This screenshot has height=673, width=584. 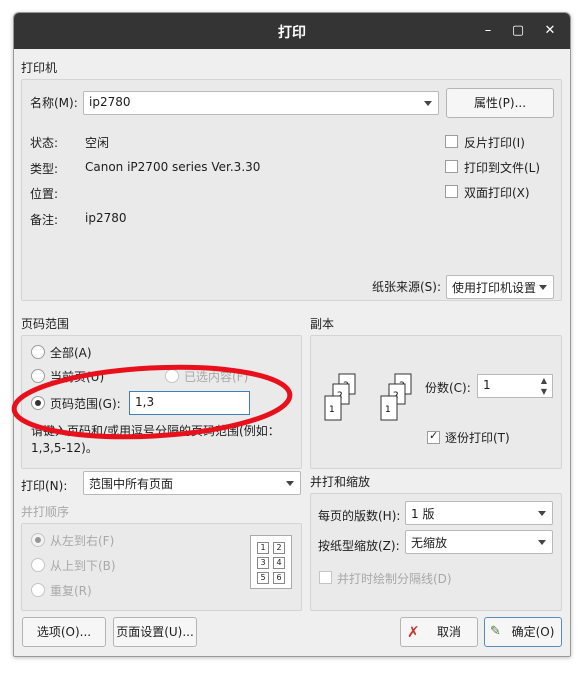 What do you see at coordinates (152, 402) in the screenshot?
I see `red-annotation-ellipse` at bounding box center [152, 402].